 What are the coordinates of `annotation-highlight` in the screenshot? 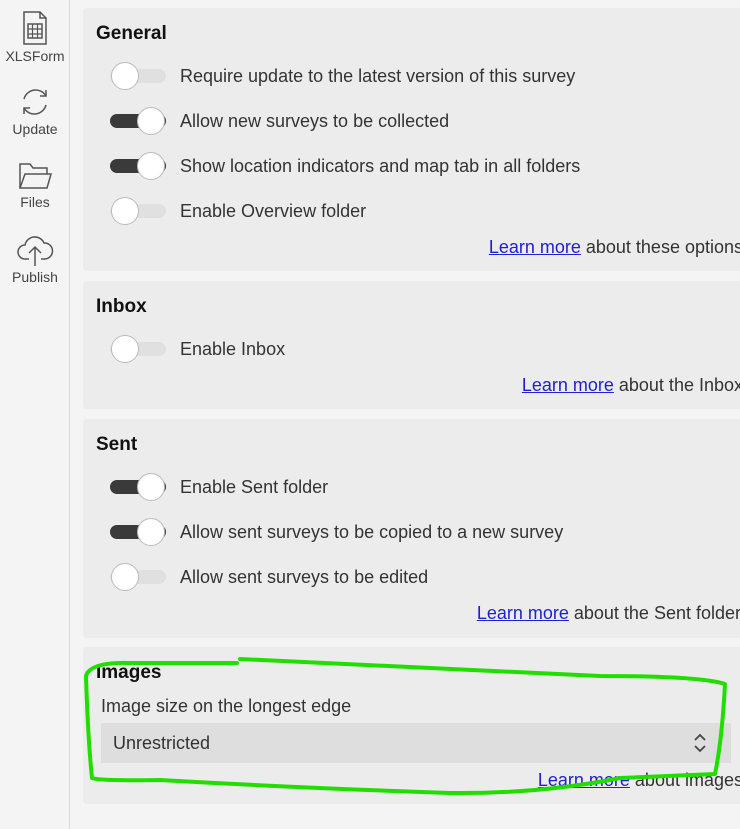 It's located at (405, 726).